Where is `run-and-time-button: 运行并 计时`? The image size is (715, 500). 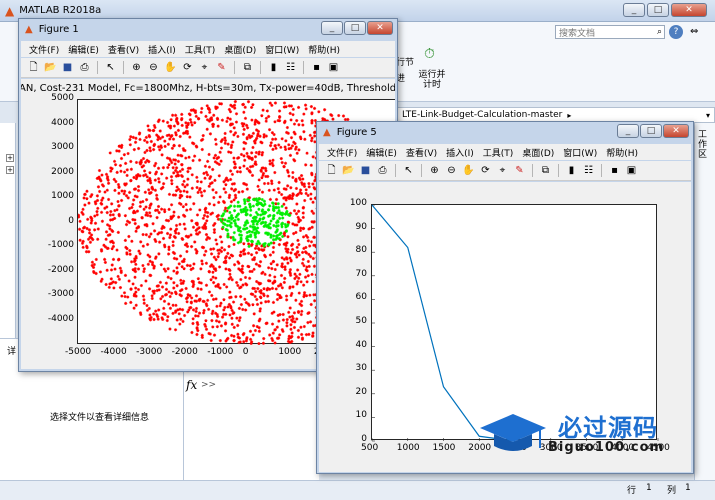
run-and-time-button: 运行并 计时 is located at coordinates (432, 80).